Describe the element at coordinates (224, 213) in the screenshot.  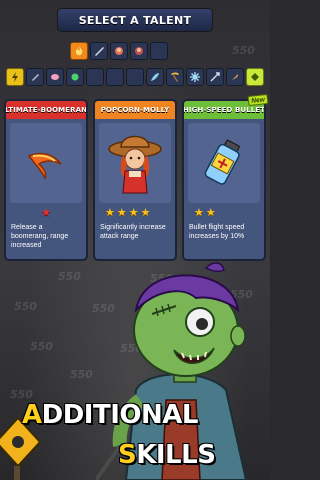
I see `star-rating: ★ ★` at that location.